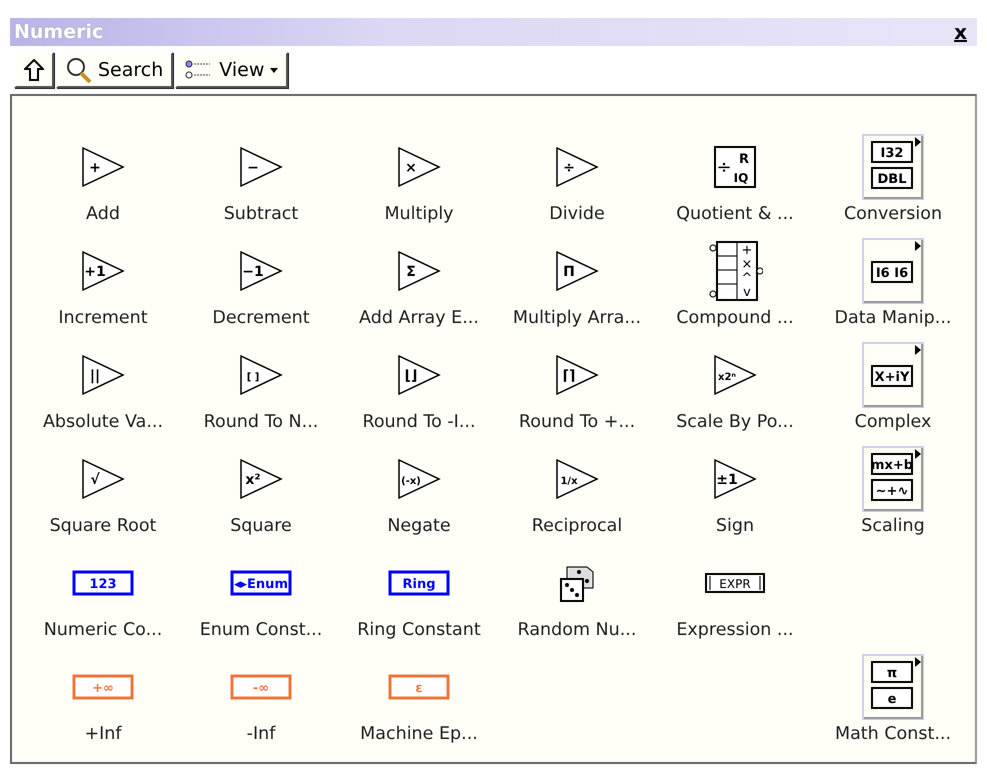 The height and width of the screenshot is (769, 987). Describe the element at coordinates (893, 167) in the screenshot. I see `subpalette-icon: I32 DBL` at that location.